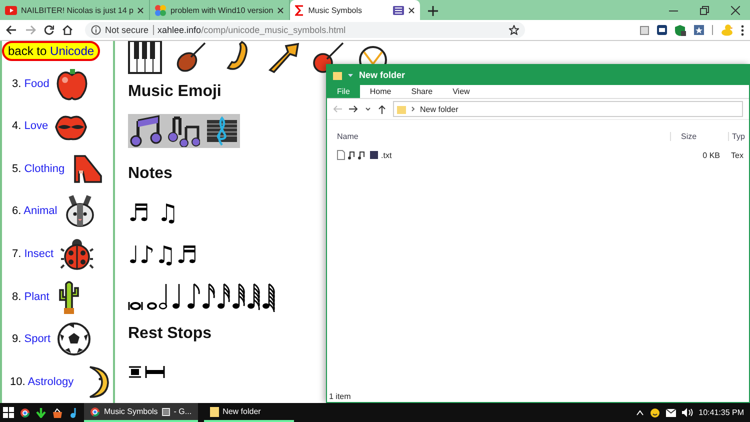 Image resolution: width=750 pixels, height=422 pixels. I want to click on category-link: 4. Love, so click(30, 126).